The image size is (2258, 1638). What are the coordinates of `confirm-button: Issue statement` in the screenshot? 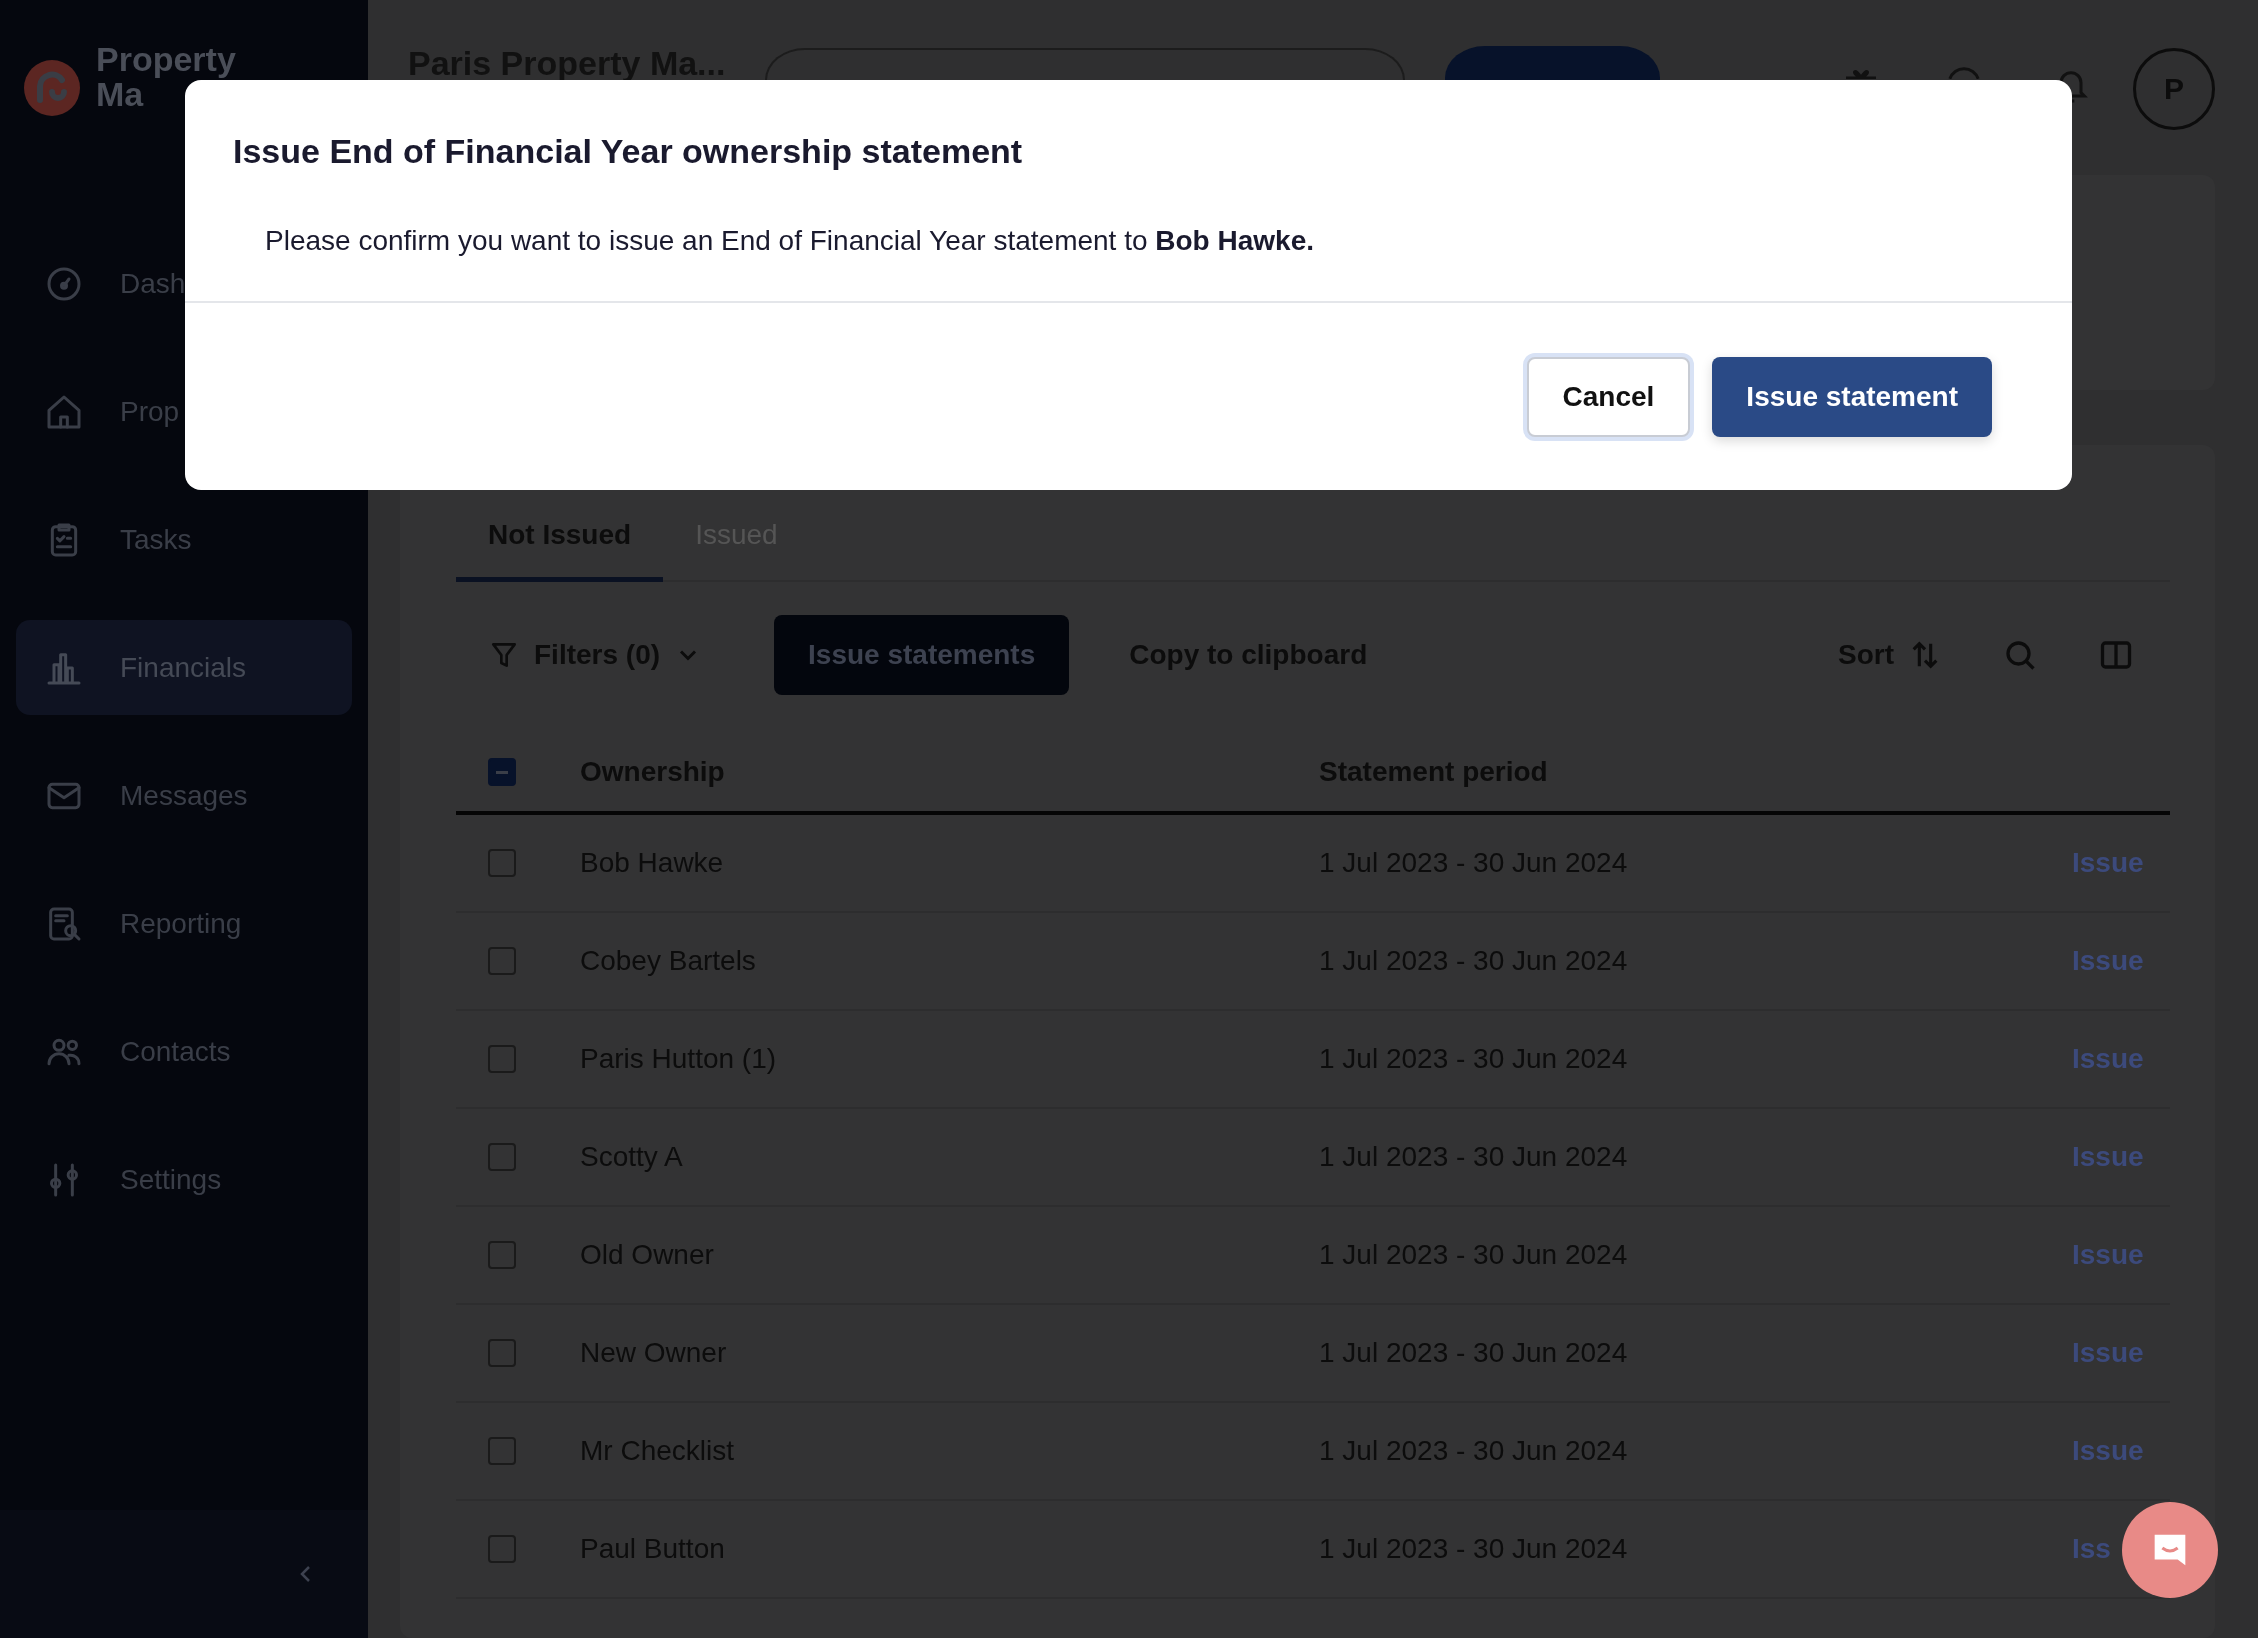 It's located at (1852, 396).